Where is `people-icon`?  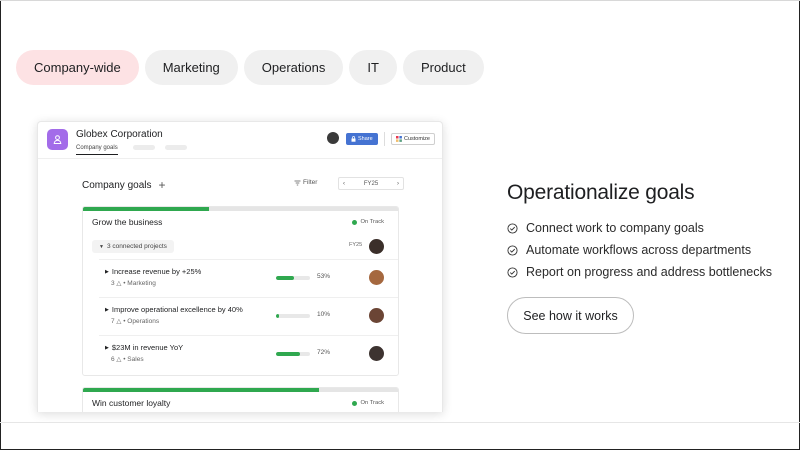 people-icon is located at coordinates (57, 139).